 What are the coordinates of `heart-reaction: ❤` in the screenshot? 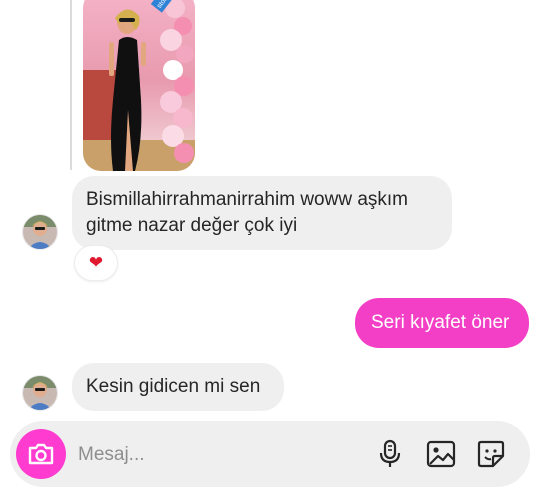 It's located at (96, 263).